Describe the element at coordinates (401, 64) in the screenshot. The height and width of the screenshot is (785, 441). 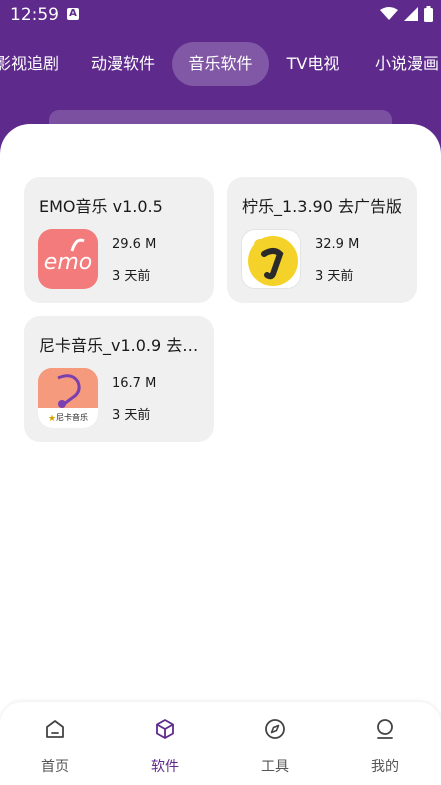
I see `tab-novels: 小说漫画` at that location.